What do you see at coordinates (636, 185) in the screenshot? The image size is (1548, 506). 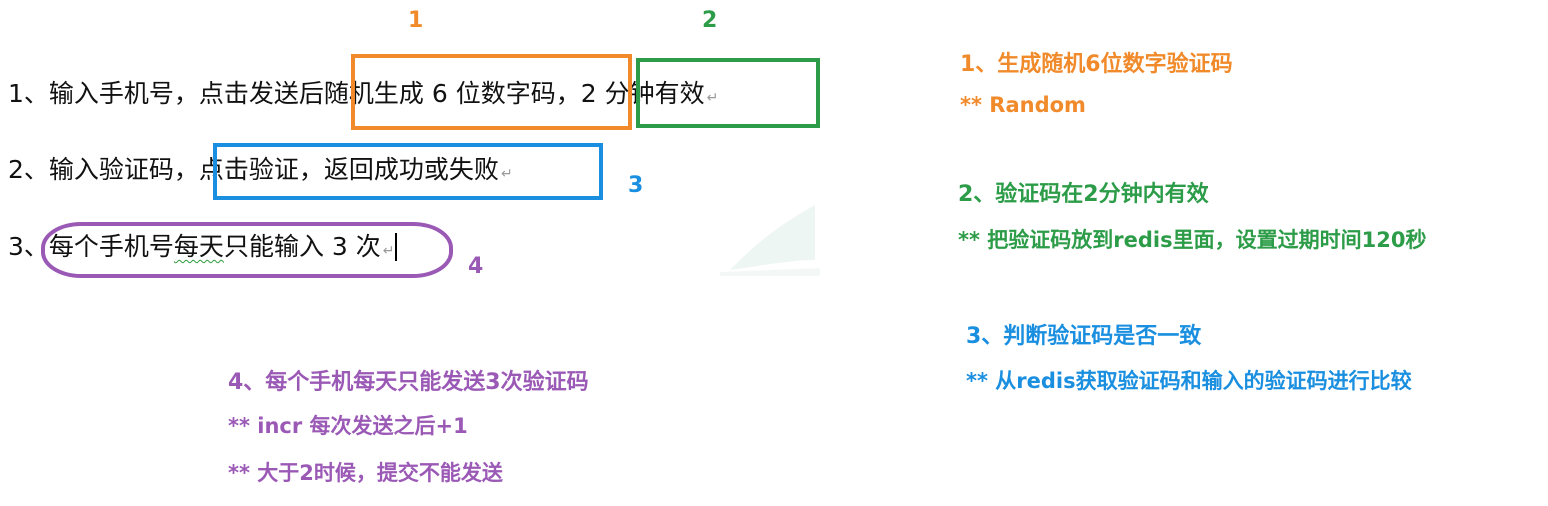 I see `marker-3: 3` at bounding box center [636, 185].